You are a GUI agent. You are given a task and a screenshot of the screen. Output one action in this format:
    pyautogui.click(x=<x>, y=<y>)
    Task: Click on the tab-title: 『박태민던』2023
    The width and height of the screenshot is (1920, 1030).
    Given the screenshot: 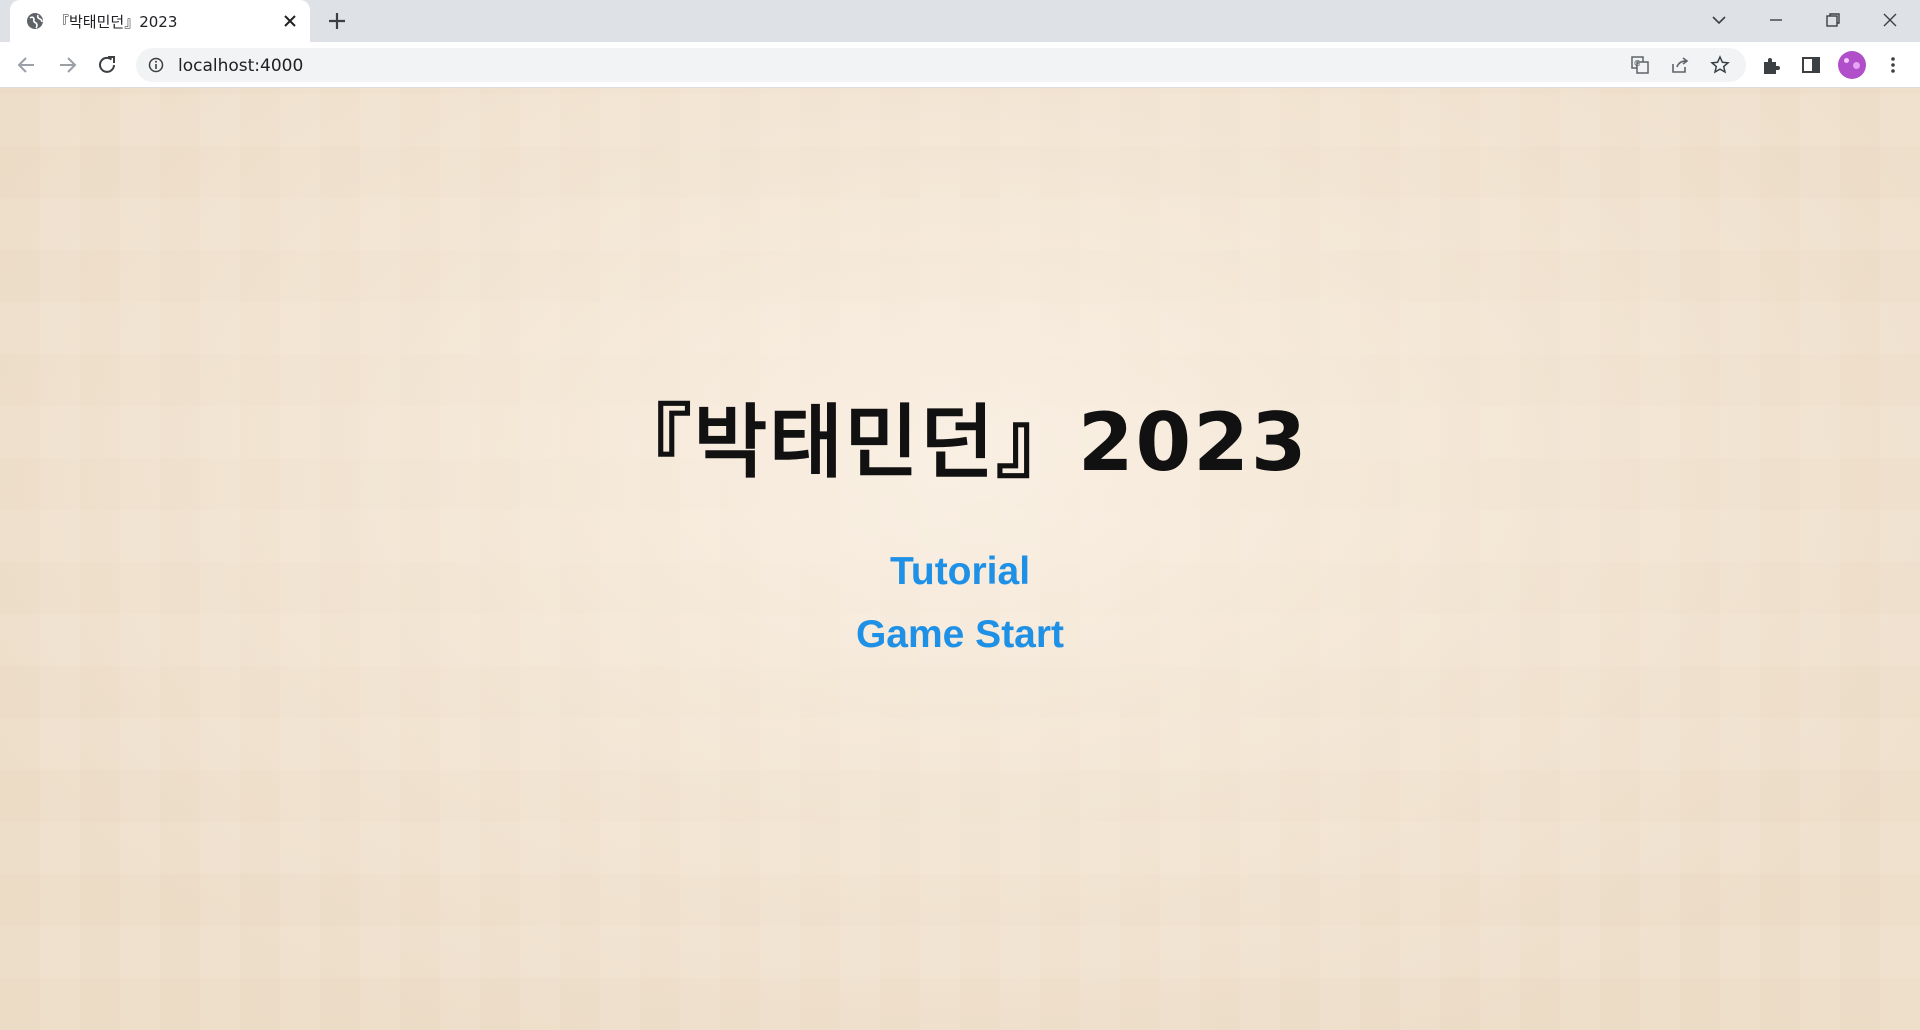 What is the action you would take?
    pyautogui.click(x=116, y=22)
    